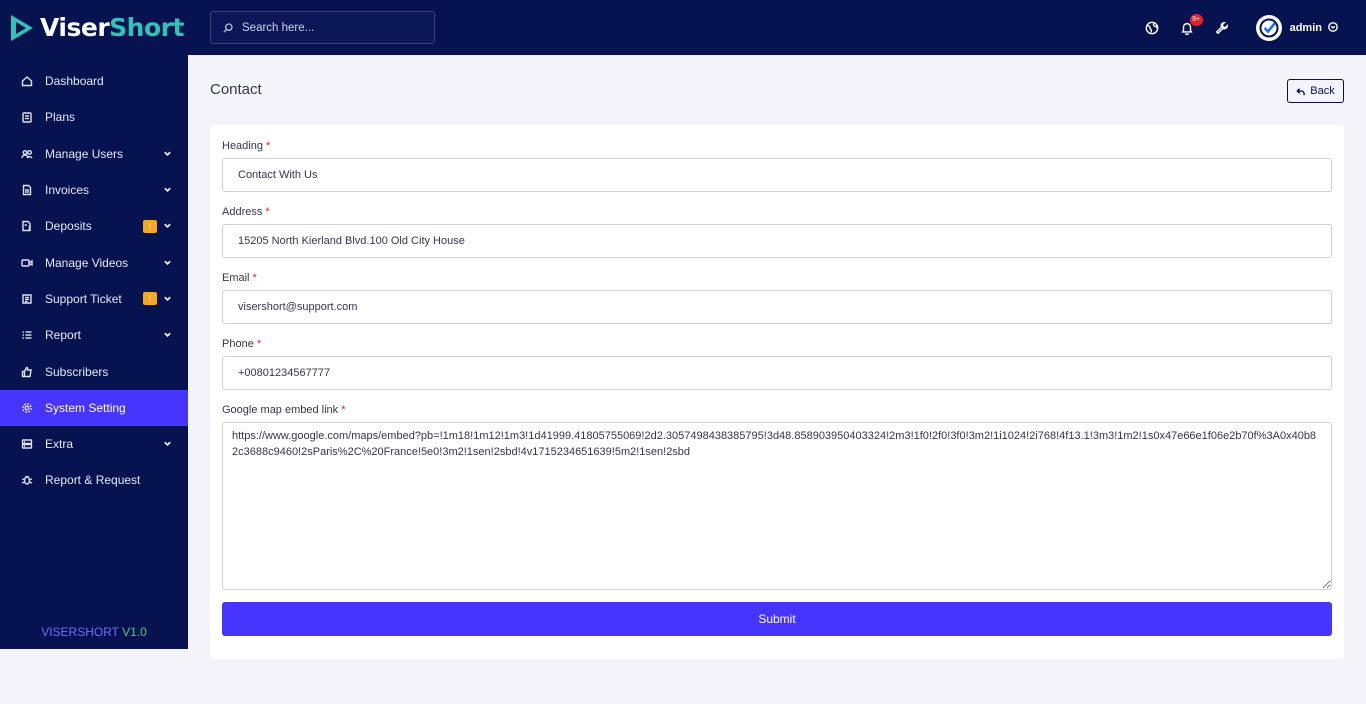 The image size is (1366, 704). I want to click on email-input, so click(777, 307).